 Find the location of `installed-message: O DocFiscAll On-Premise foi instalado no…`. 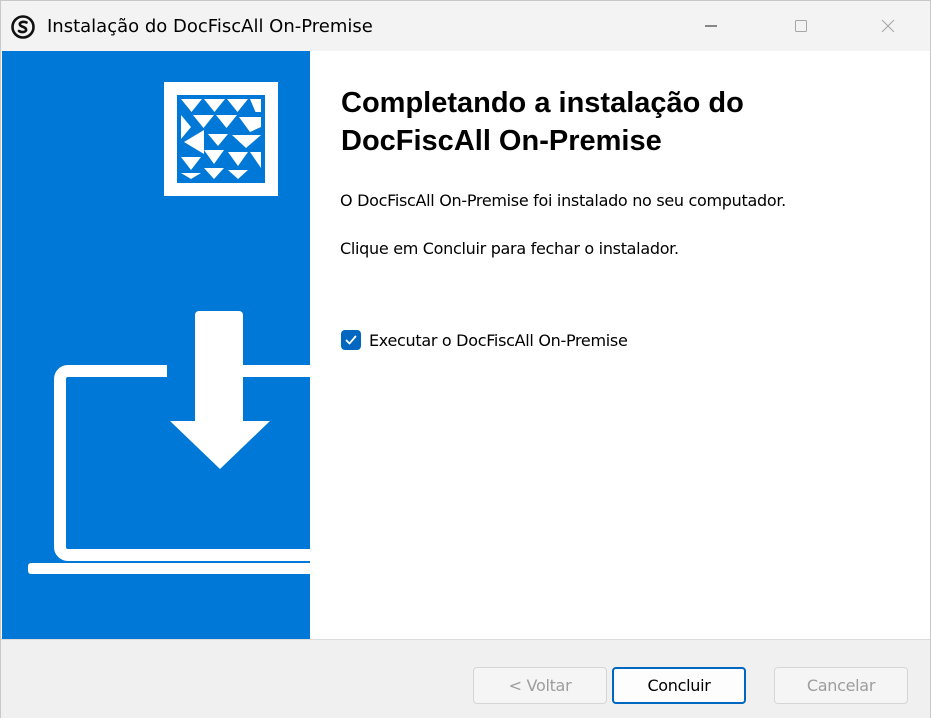

installed-message: O DocFiscAll On-Premise foi instalado no… is located at coordinates (563, 200).